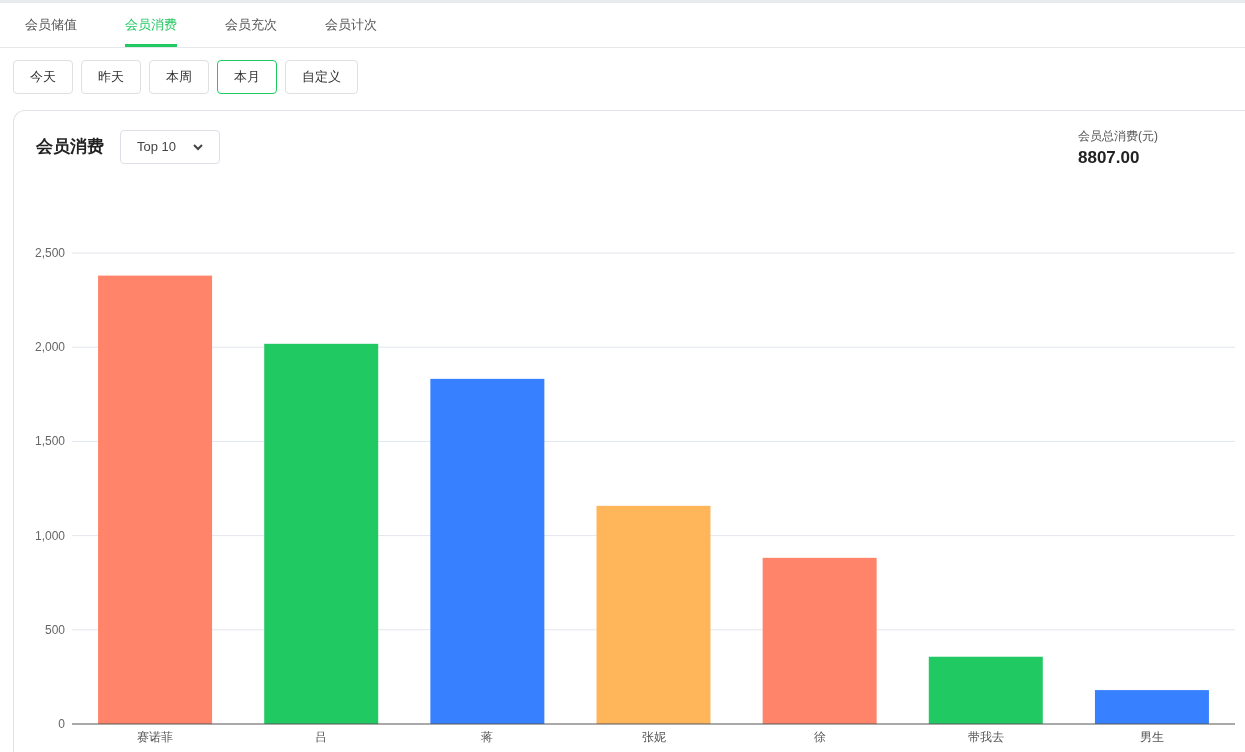 The width and height of the screenshot is (1245, 752). What do you see at coordinates (1118, 136) in the screenshot?
I see `total-label: 会员总消费(元)` at bounding box center [1118, 136].